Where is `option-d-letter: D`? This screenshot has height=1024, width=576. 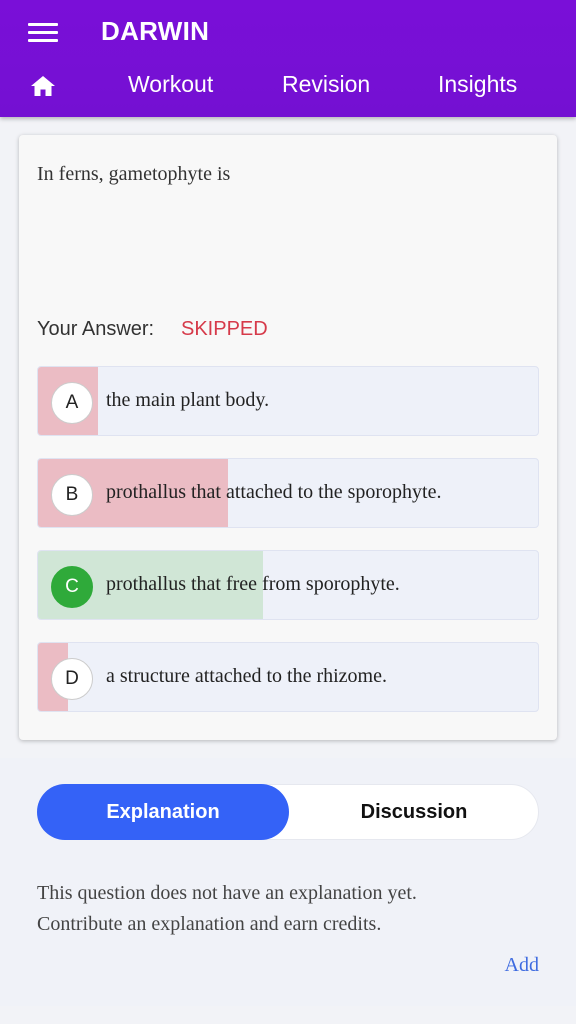 option-d-letter: D is located at coordinates (72, 679).